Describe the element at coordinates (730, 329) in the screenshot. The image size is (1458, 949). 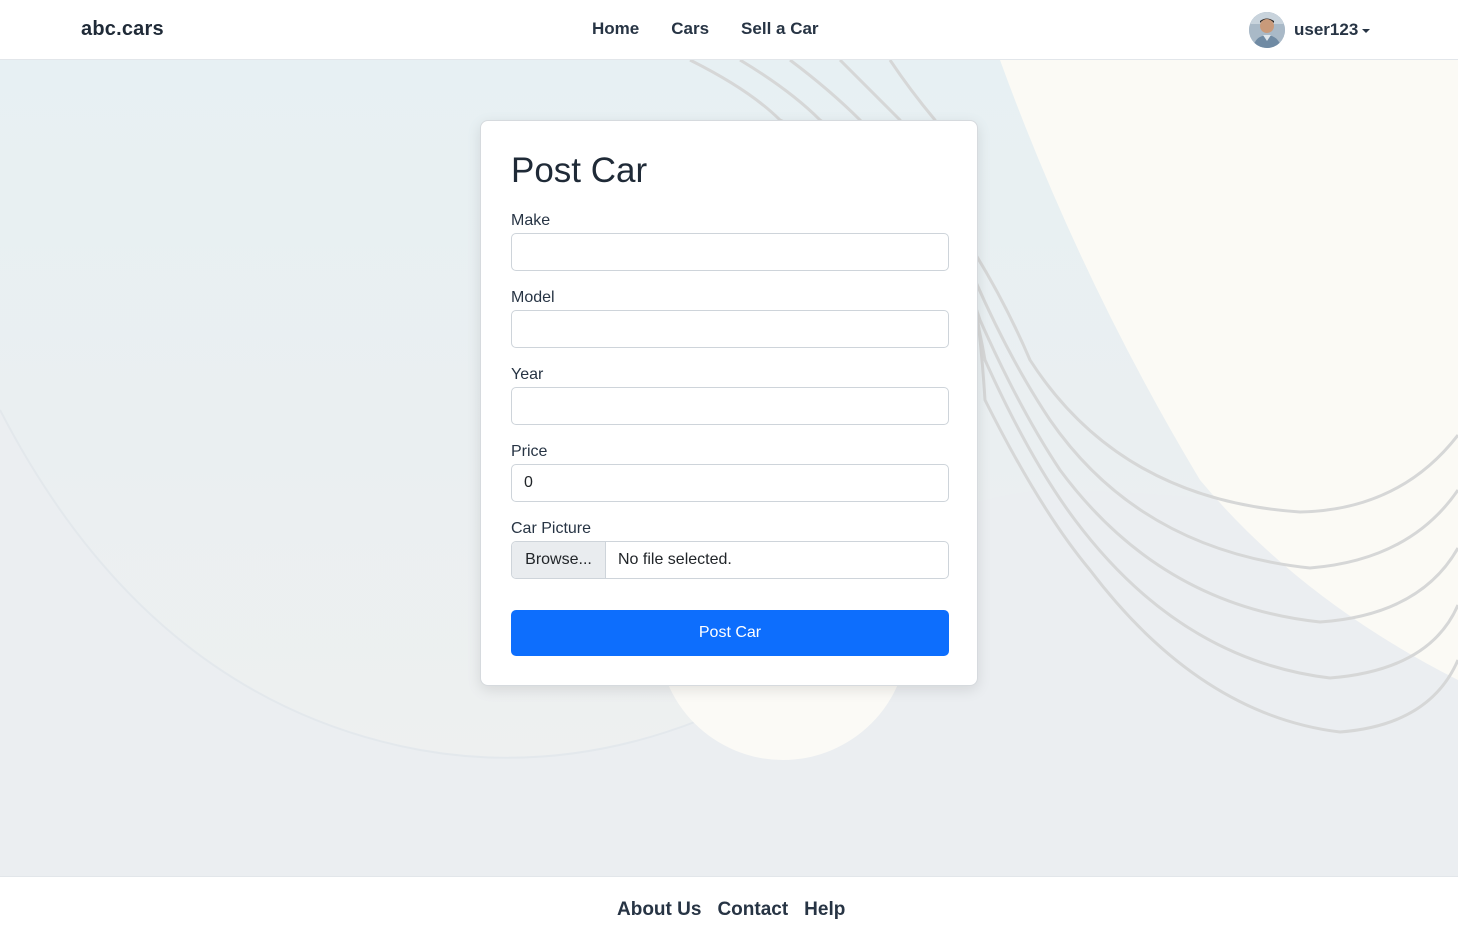
I see `model-input` at that location.